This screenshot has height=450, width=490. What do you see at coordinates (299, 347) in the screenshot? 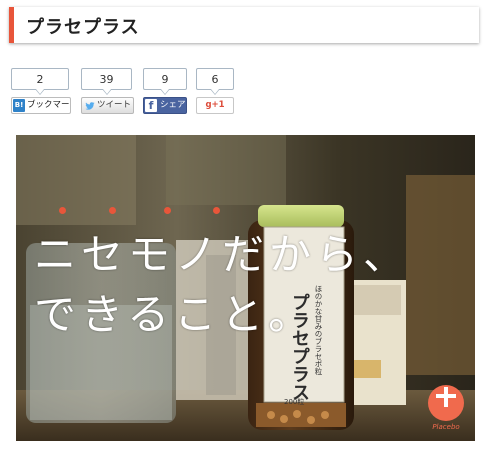
I see `bottle-name: プラセプラス` at bounding box center [299, 347].